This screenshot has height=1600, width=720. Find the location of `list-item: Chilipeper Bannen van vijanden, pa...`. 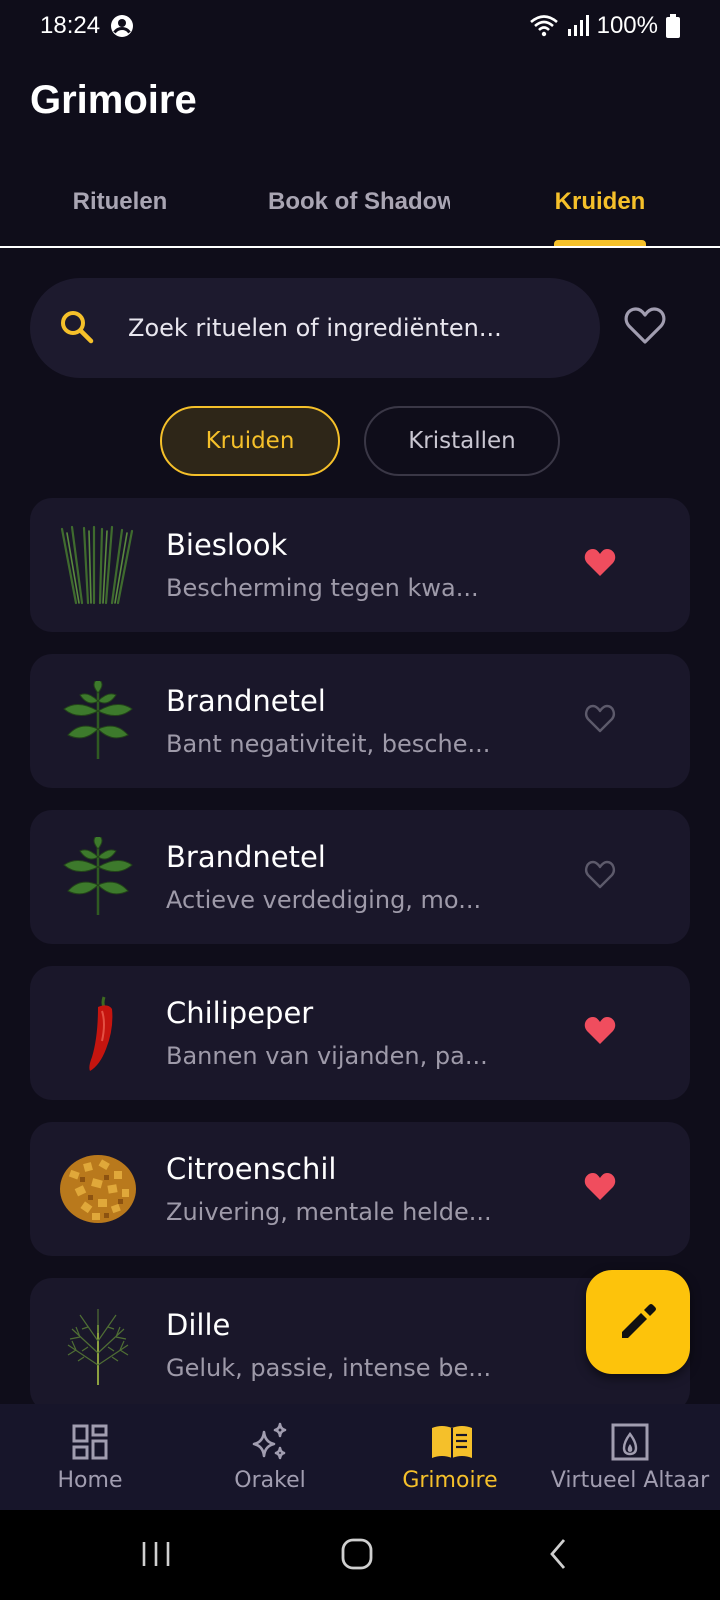

list-item: Chilipeper Bannen van vijanden, pa... is located at coordinates (360, 1033).